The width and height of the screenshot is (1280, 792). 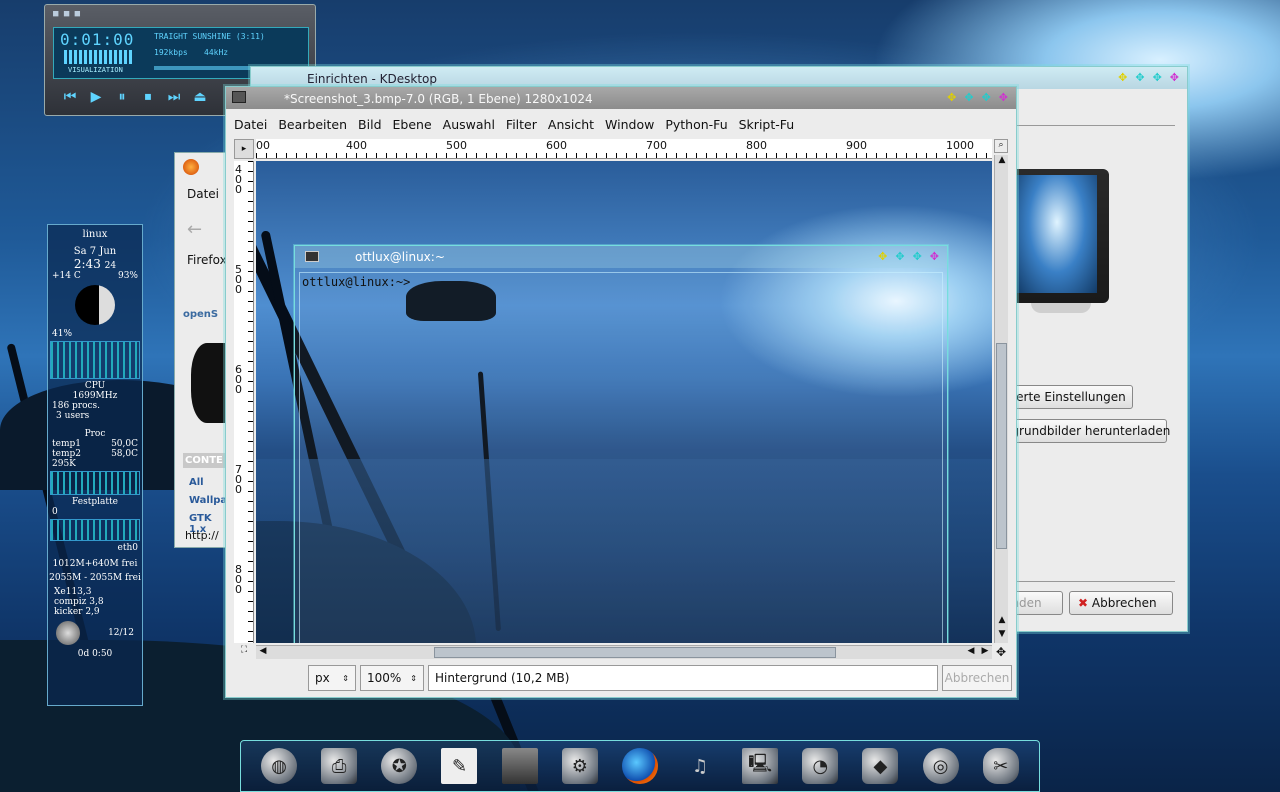 I want to click on sidebar-link-wallpaper: Wallpap, so click(x=209, y=500).